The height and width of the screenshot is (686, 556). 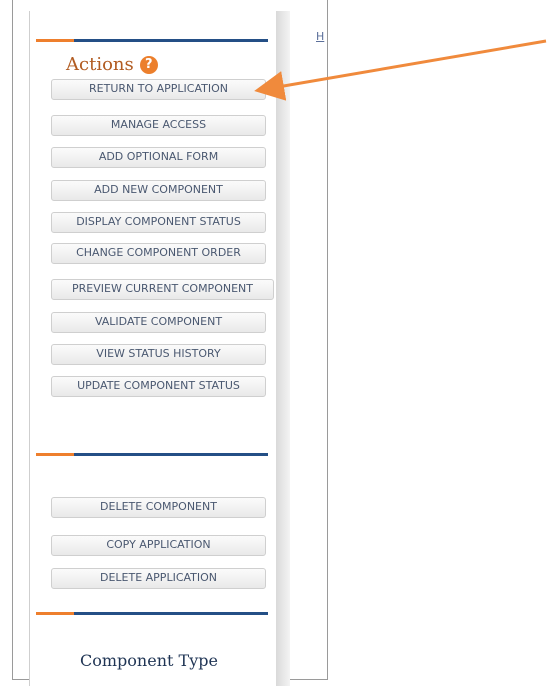 I want to click on add-new-component-button: ADD NEW COMPONENT, so click(x=158, y=190).